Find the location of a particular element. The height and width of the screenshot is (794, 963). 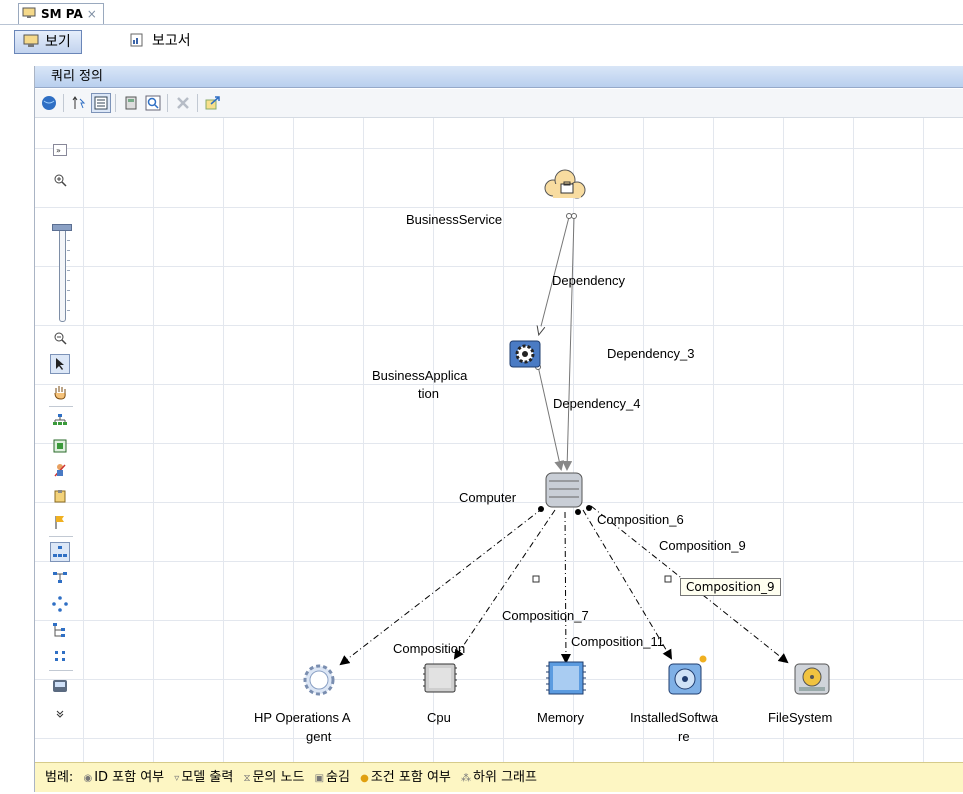

node-label-installed-software-2: re is located at coordinates (684, 736).